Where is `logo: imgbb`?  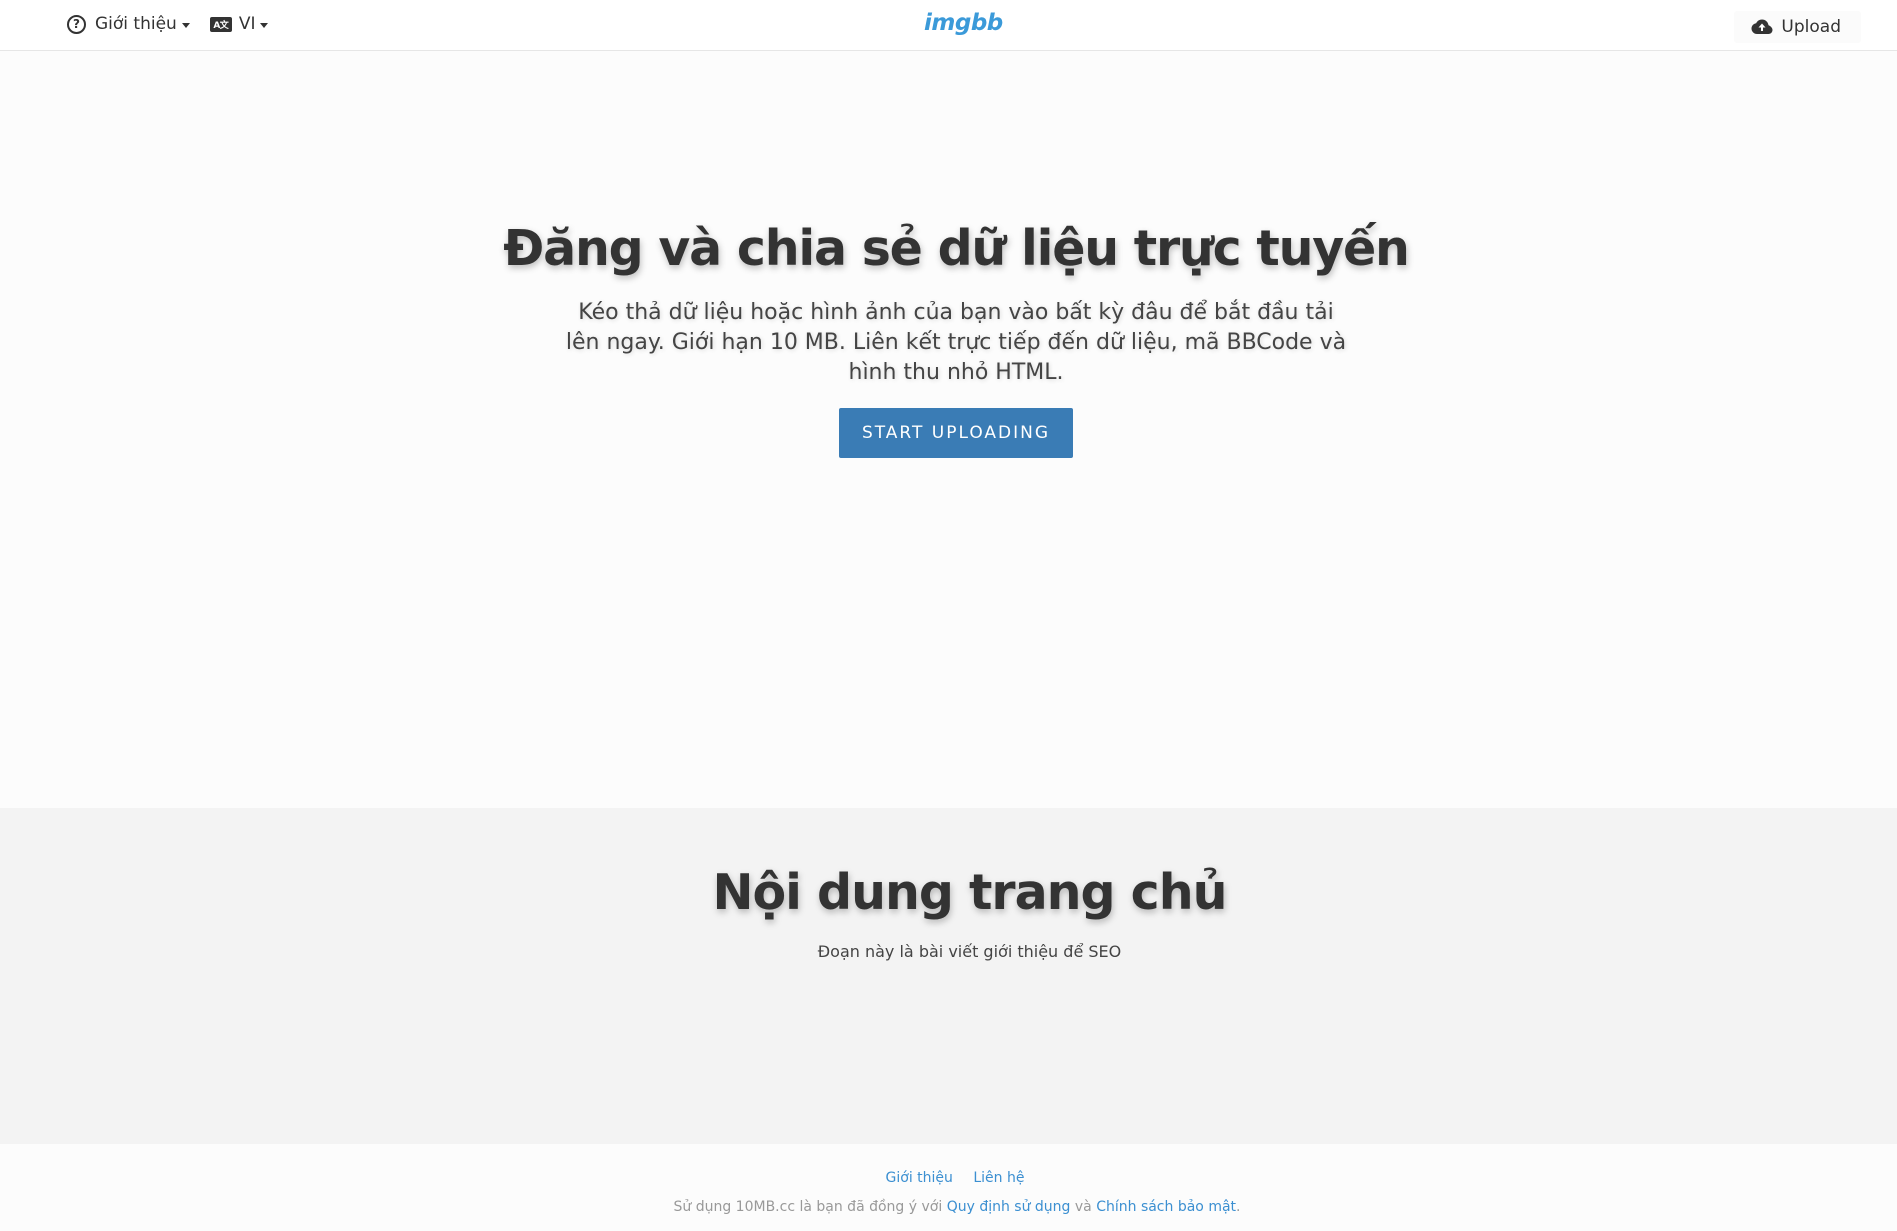 logo: imgbb is located at coordinates (963, 23).